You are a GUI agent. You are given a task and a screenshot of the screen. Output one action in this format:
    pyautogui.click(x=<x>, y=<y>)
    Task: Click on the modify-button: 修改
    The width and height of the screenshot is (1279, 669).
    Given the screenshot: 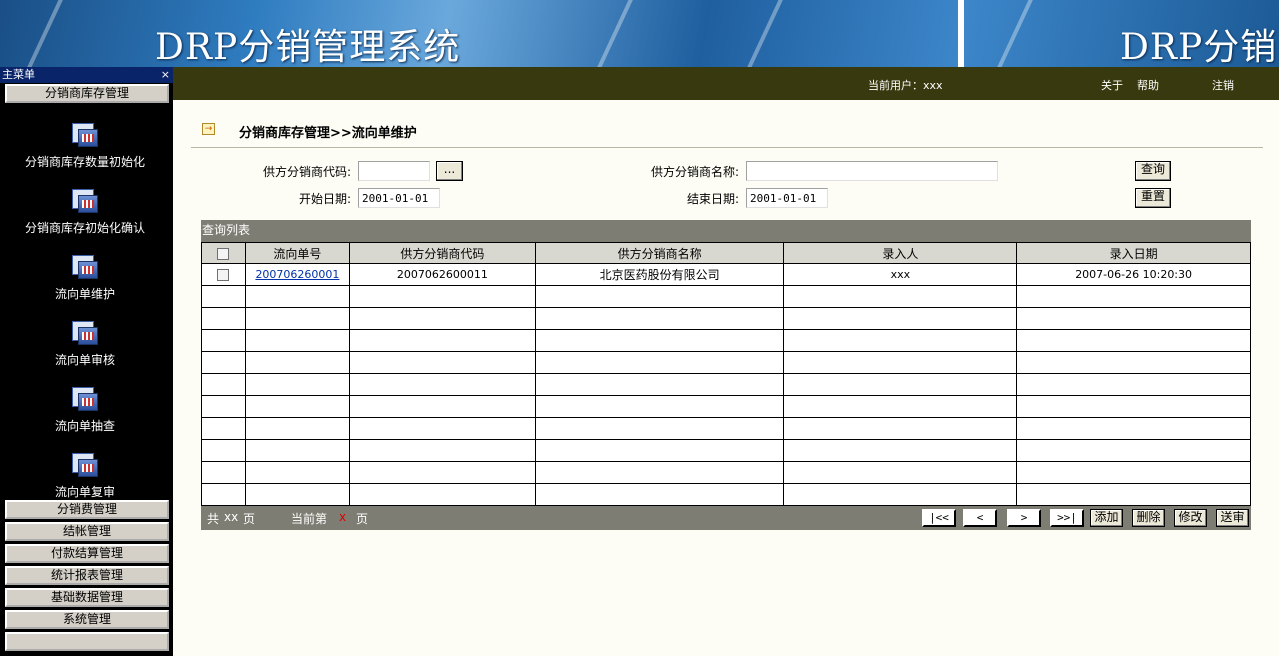 What is the action you would take?
    pyautogui.click(x=1190, y=518)
    